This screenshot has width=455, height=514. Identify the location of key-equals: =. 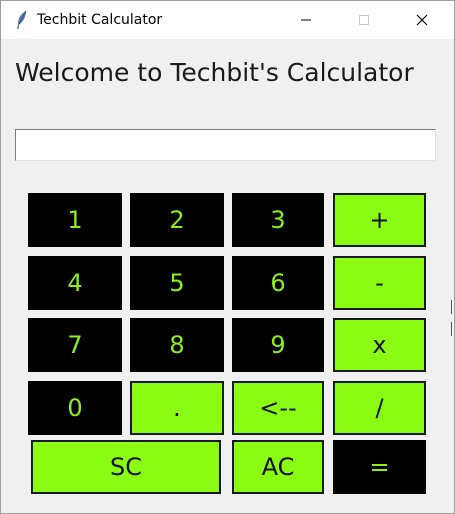
(379, 467).